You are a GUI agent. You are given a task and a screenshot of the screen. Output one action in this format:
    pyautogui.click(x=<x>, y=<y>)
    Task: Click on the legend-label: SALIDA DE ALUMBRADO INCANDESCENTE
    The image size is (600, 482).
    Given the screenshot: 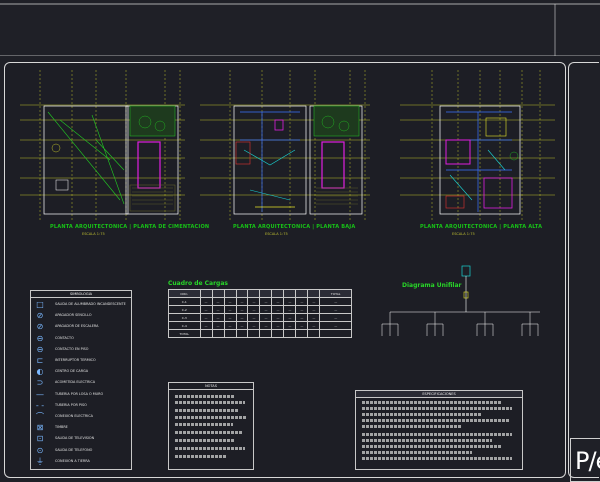 What is the action you would take?
    pyautogui.click(x=90, y=304)
    